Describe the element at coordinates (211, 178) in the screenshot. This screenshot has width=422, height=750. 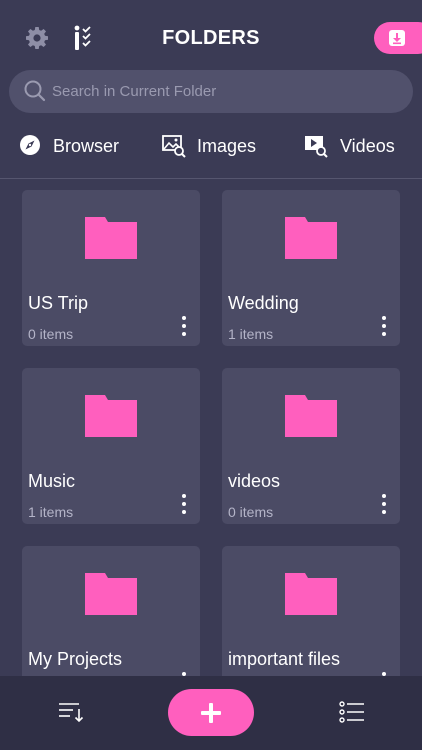
I see `divider` at that location.